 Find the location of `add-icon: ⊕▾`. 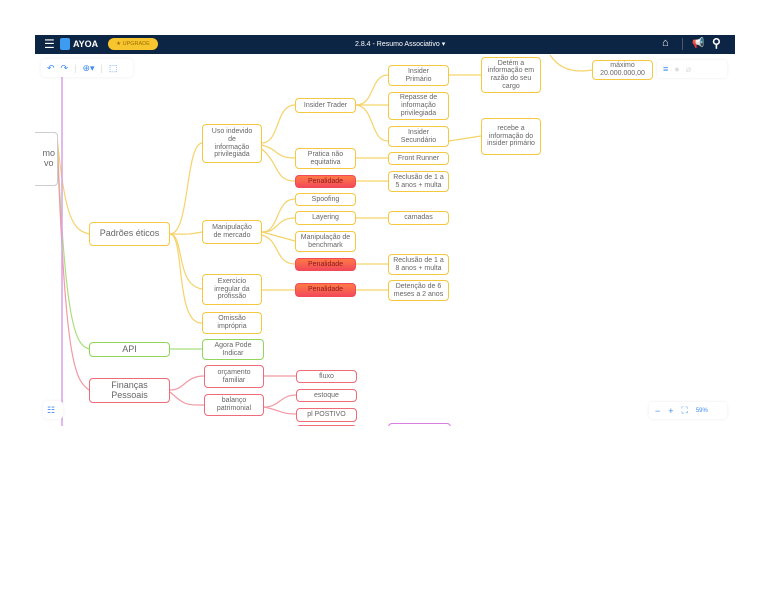

add-icon: ⊕▾ is located at coordinates (88, 68).